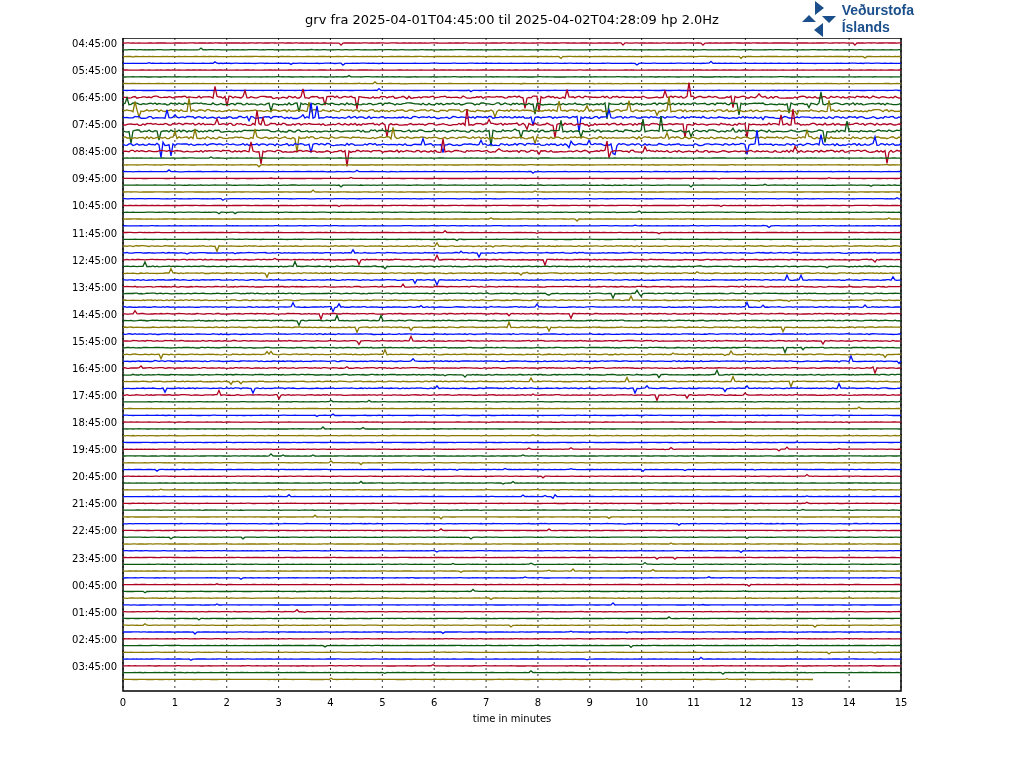 This screenshot has width=1024, height=768. Describe the element at coordinates (123, 702) in the screenshot. I see `tick-label: 0` at that location.